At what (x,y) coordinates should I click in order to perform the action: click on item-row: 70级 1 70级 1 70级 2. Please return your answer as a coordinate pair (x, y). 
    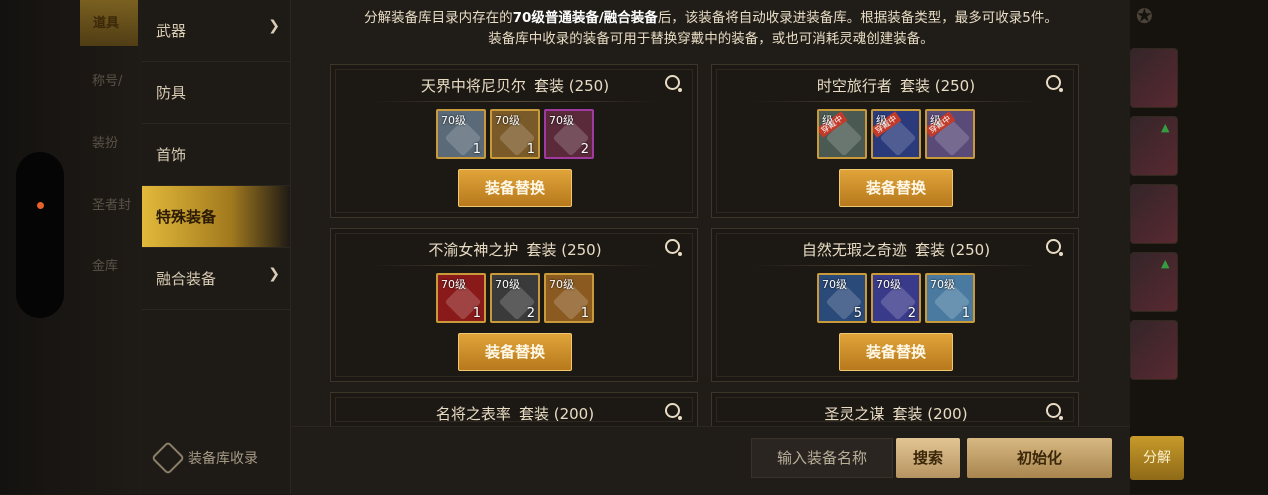
    Looking at the image, I should click on (515, 134).